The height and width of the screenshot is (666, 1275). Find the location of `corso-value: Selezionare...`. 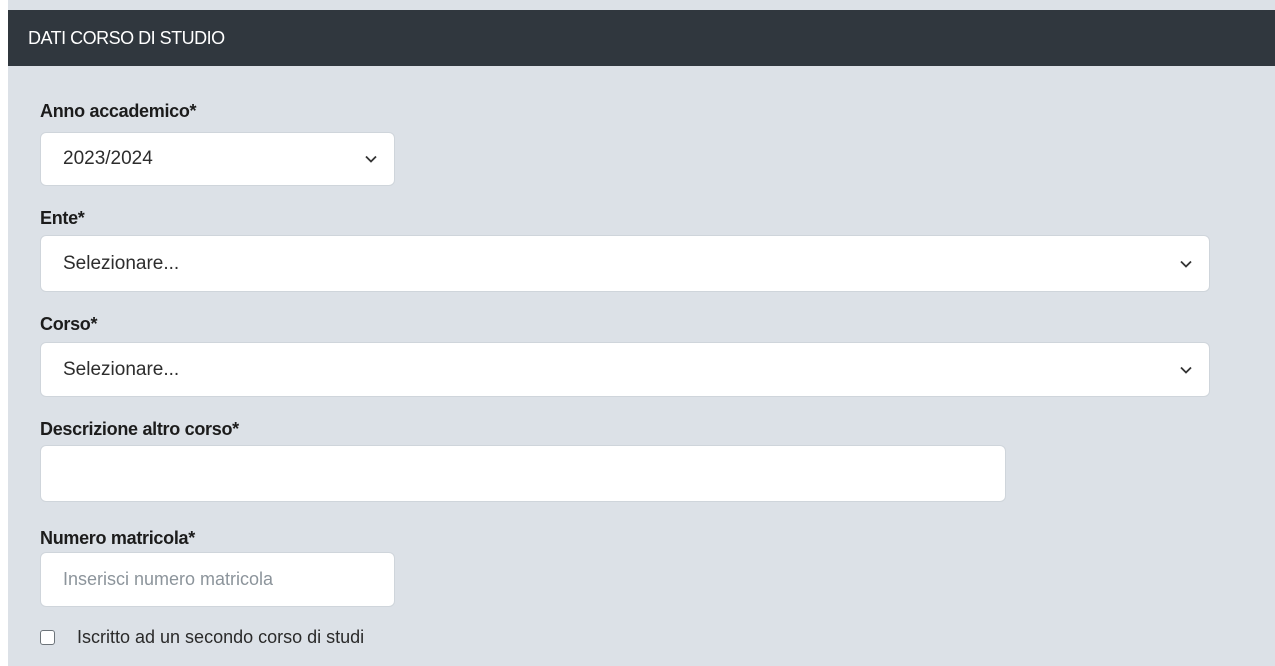

corso-value: Selezionare... is located at coordinates (121, 369).